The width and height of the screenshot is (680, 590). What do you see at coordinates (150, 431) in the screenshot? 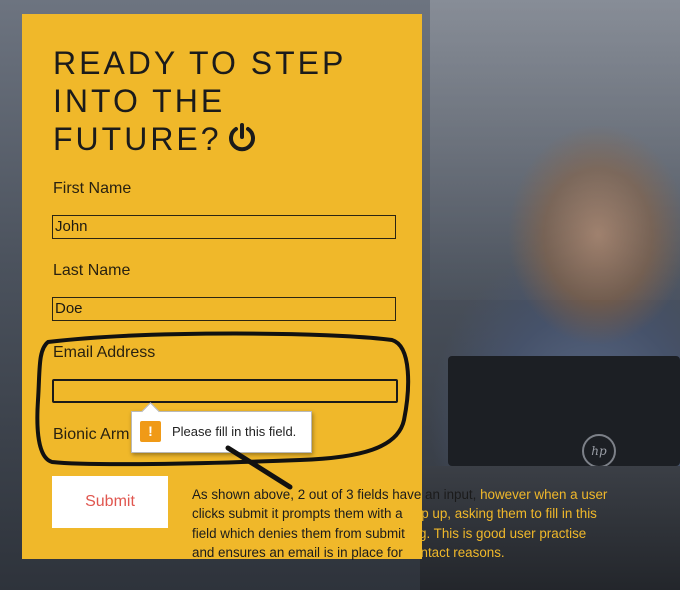
I see `warning-icon: !` at bounding box center [150, 431].